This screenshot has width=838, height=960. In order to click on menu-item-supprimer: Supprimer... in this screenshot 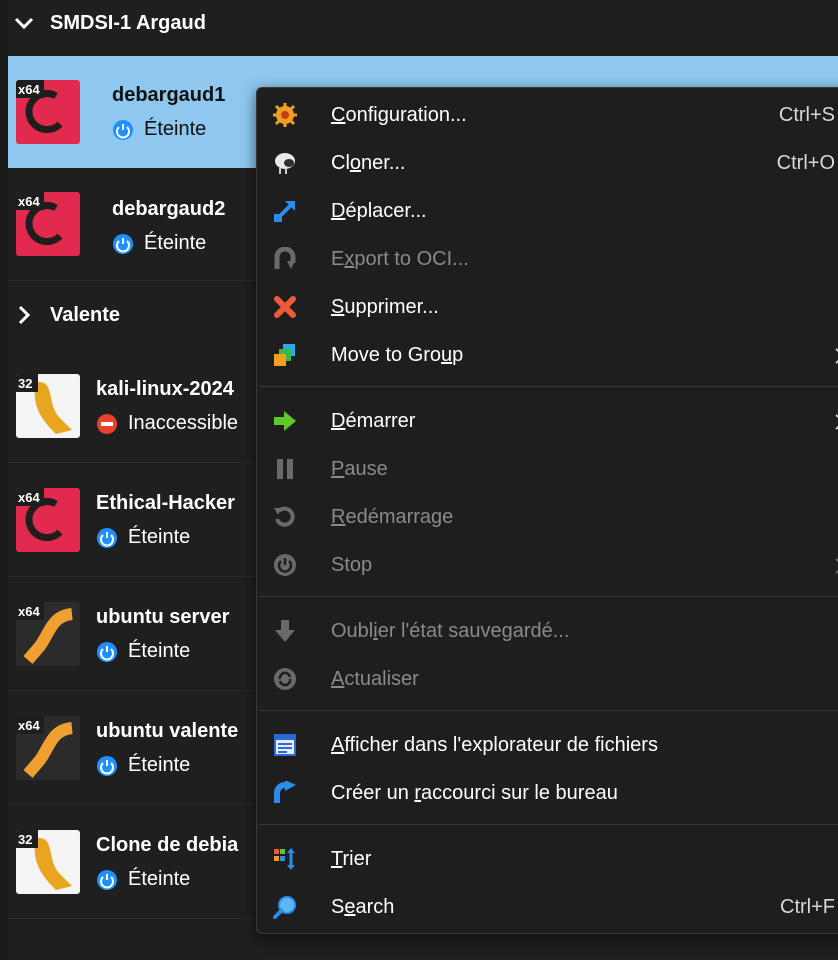, I will do `click(547, 307)`.